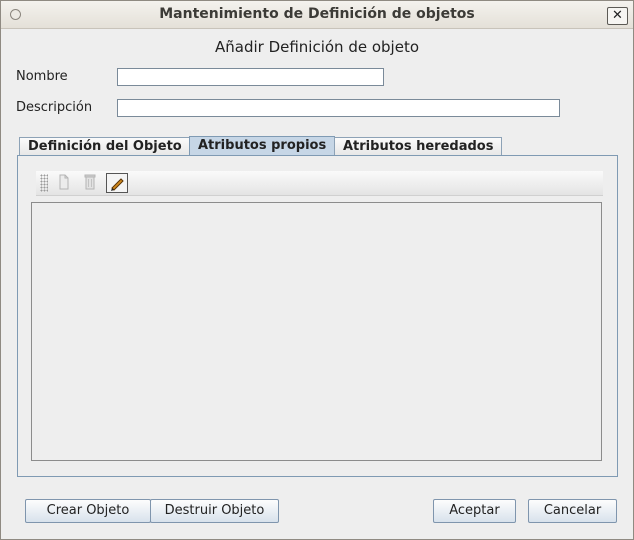 The height and width of the screenshot is (540, 634). What do you see at coordinates (250, 77) in the screenshot?
I see `nombre-input` at bounding box center [250, 77].